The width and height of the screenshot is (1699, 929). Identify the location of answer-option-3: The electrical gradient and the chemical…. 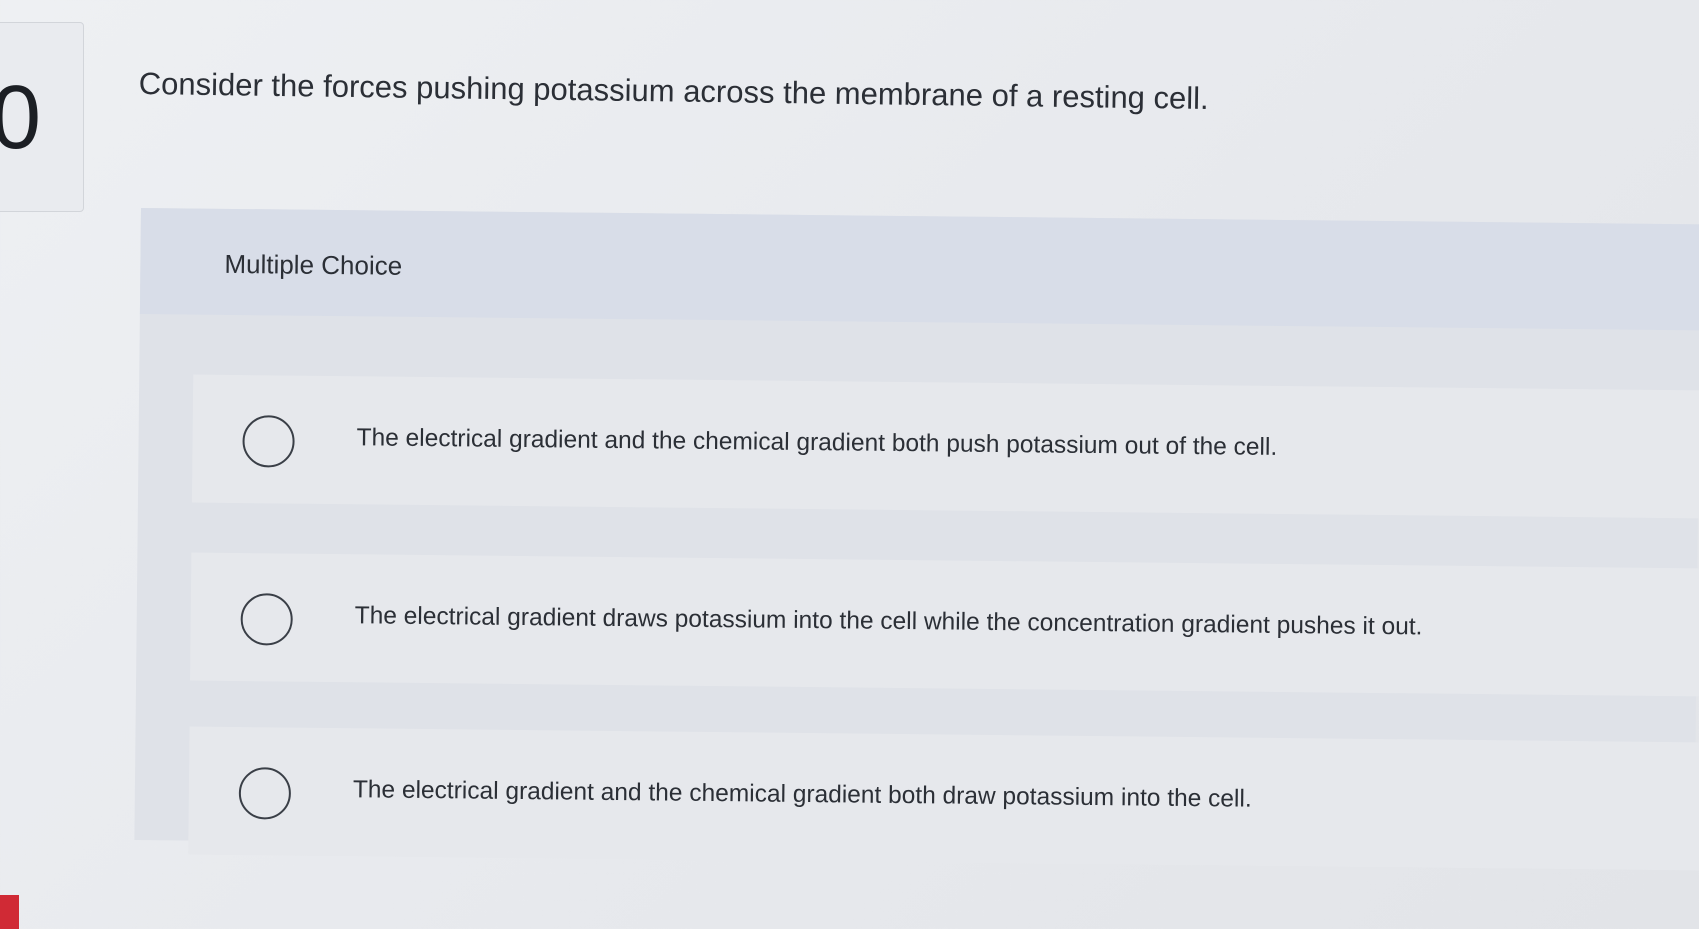
(943, 798).